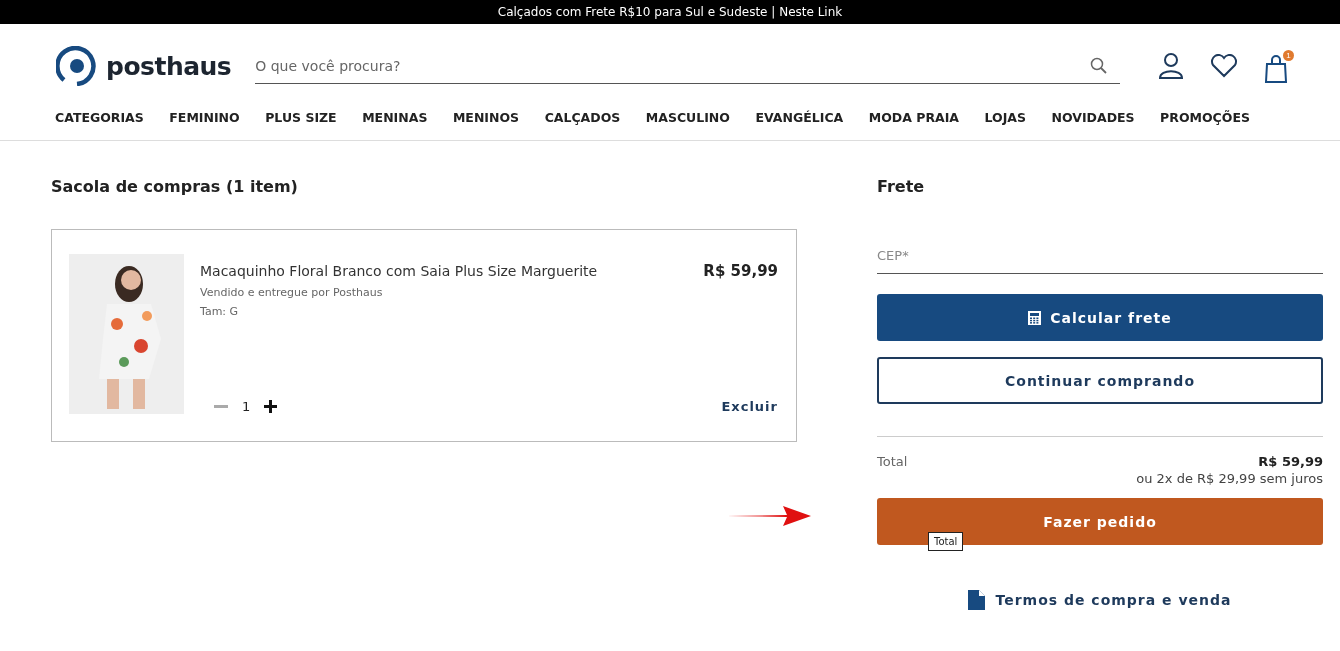 The image size is (1340, 651). What do you see at coordinates (169, 66) in the screenshot?
I see `logo-text: posthaus` at bounding box center [169, 66].